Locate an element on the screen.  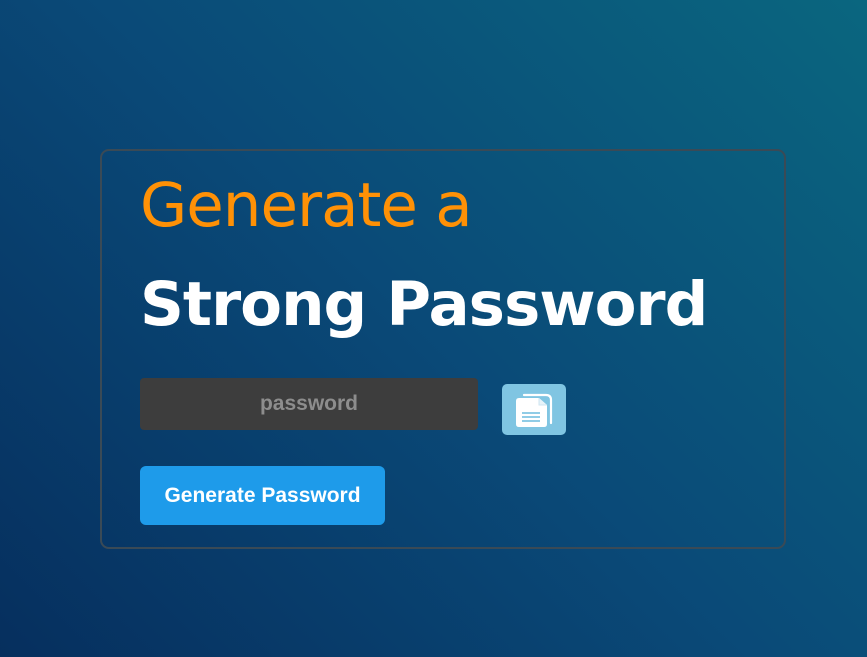
copy-button is located at coordinates (534, 409).